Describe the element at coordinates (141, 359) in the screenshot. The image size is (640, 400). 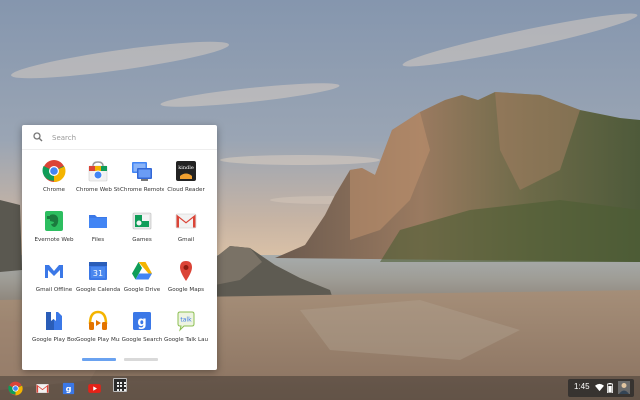
I see `launcher-page-2-indicator` at that location.